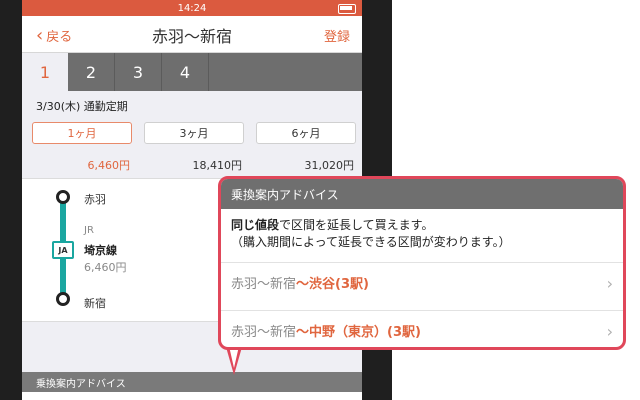  Describe the element at coordinates (422, 194) in the screenshot. I see `popup-title: 乗換案内アドバイス` at that location.